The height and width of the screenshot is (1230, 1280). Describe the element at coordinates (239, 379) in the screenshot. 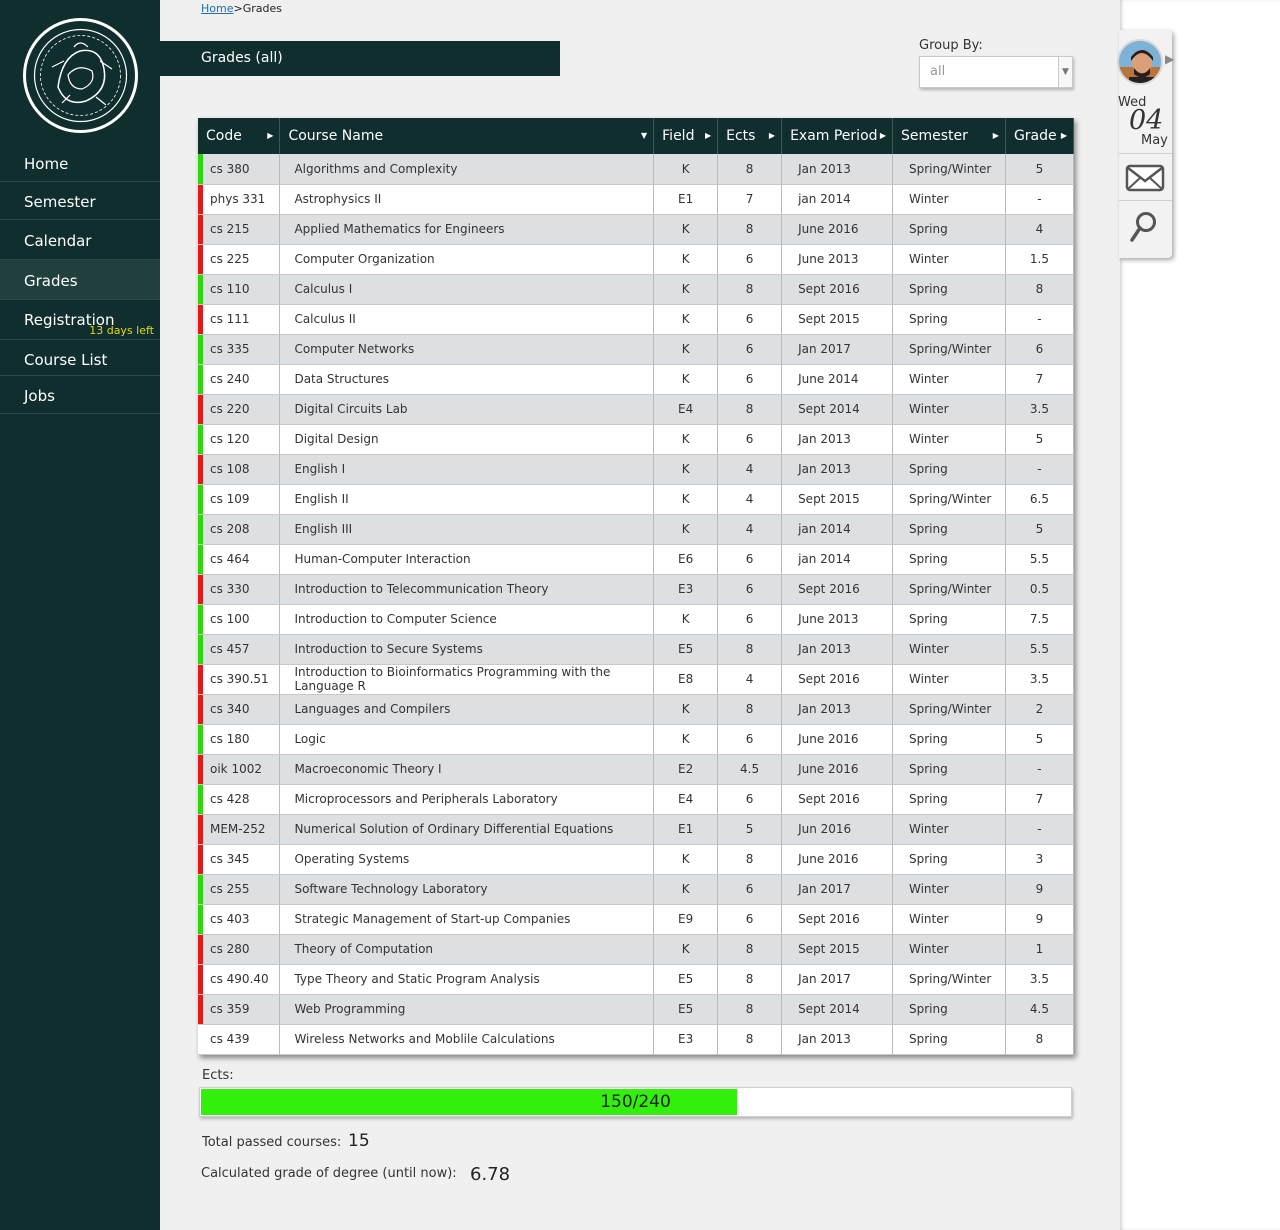

I see `cell-code: cs 240` at that location.